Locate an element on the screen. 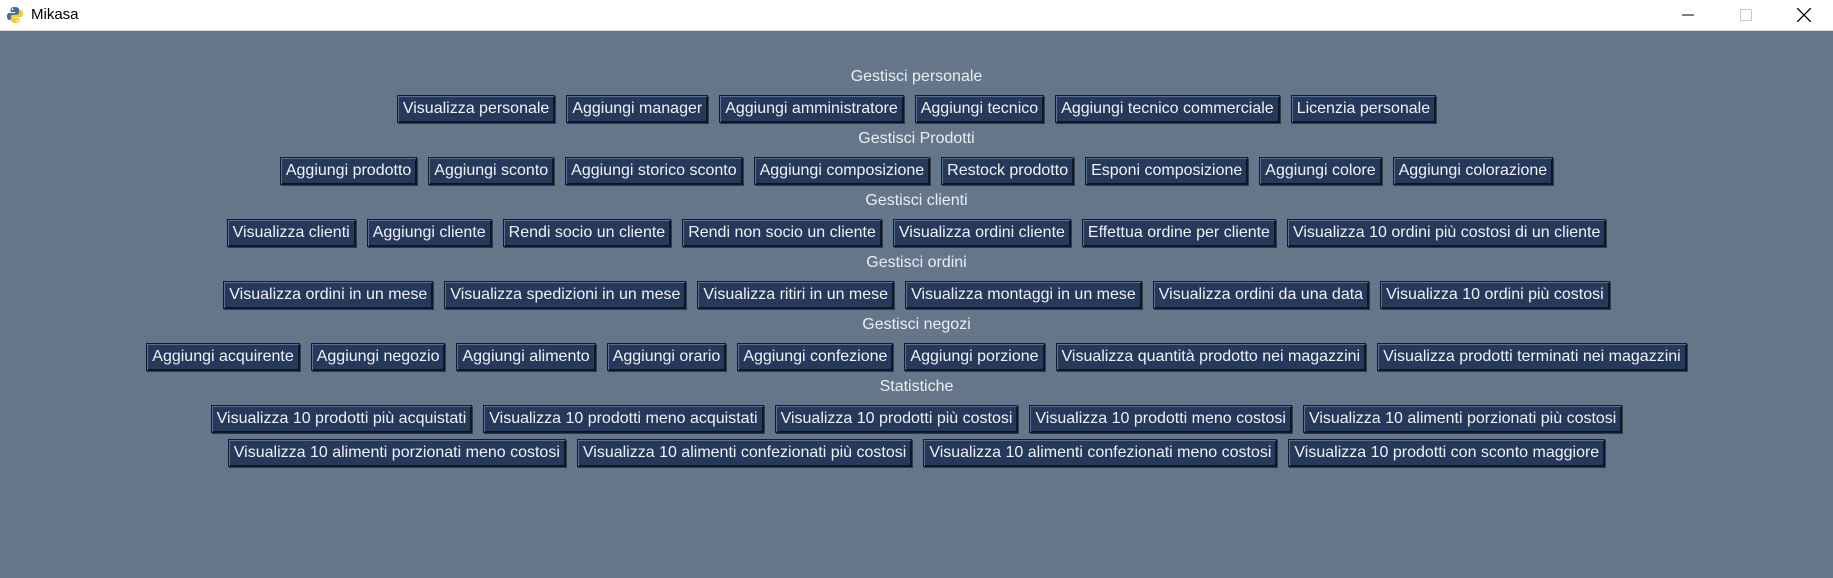 This screenshot has width=1833, height=578. aggiungi-storico-sconto-button: Aggiungi storico sconto is located at coordinates (654, 171).